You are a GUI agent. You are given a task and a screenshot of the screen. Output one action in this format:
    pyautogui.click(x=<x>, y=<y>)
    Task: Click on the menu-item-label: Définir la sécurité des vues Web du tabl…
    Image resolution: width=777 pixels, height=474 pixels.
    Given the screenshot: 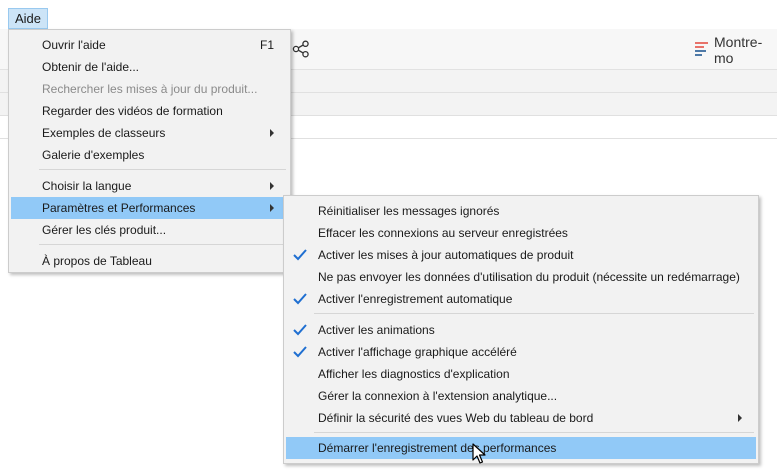 What is the action you would take?
    pyautogui.click(x=456, y=418)
    